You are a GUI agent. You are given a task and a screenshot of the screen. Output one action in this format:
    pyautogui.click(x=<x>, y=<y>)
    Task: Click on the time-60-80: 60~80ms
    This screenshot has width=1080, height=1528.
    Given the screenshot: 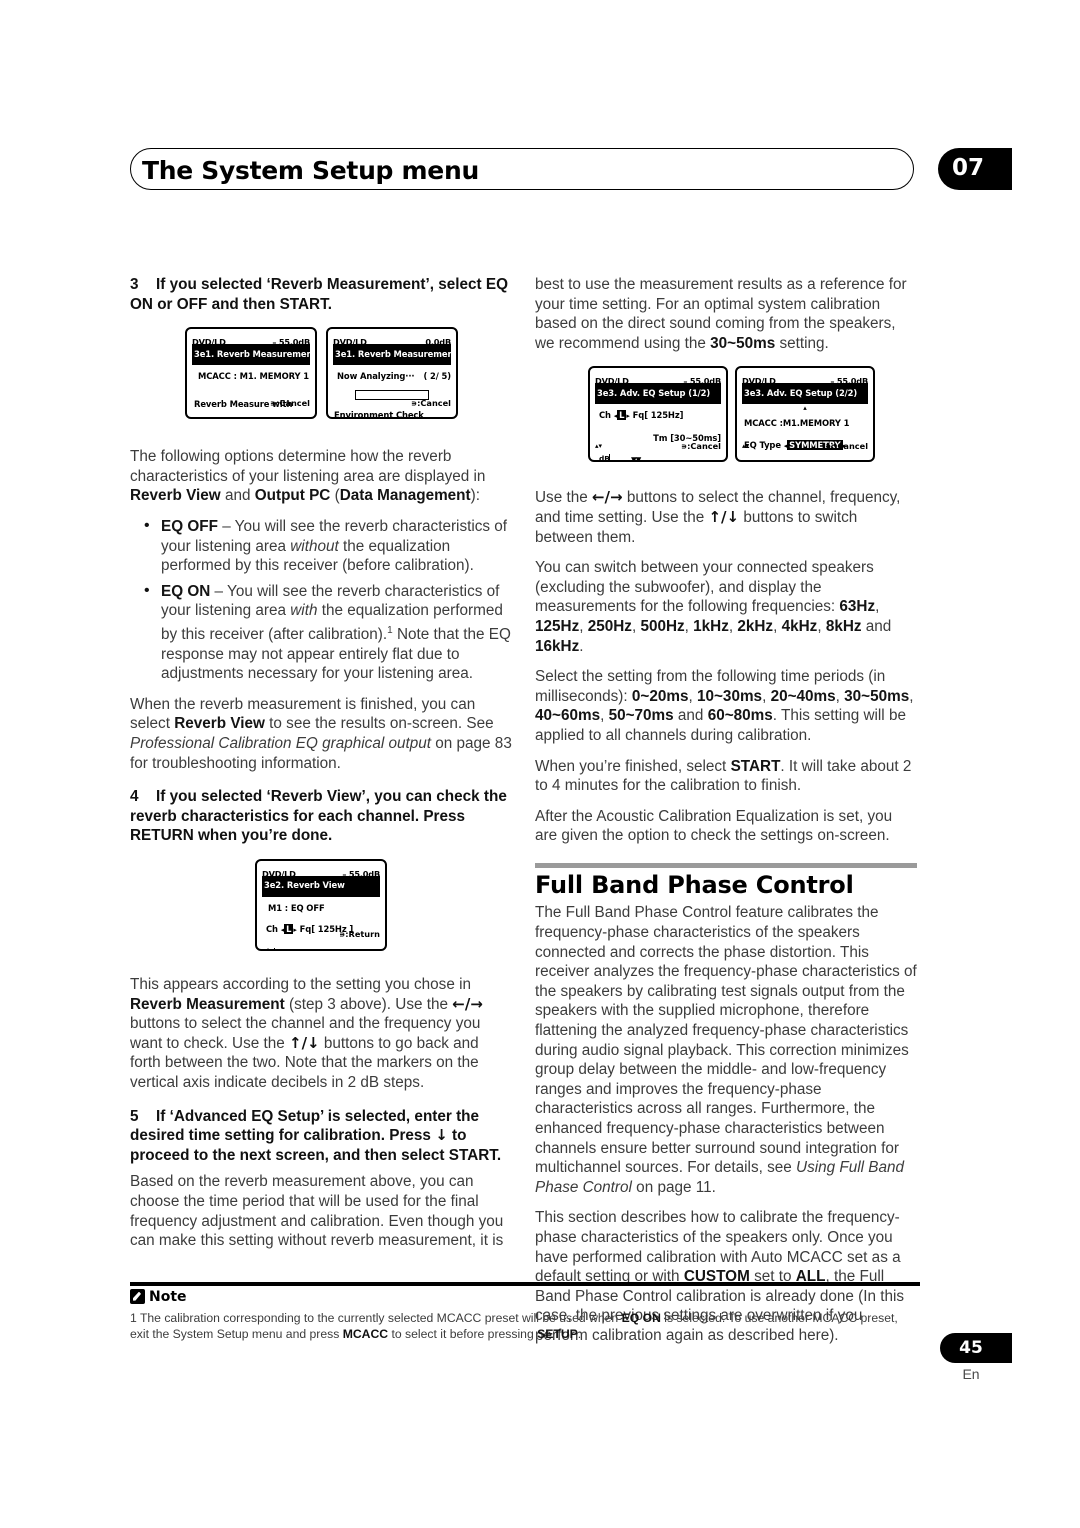 What is the action you would take?
    pyautogui.click(x=740, y=716)
    